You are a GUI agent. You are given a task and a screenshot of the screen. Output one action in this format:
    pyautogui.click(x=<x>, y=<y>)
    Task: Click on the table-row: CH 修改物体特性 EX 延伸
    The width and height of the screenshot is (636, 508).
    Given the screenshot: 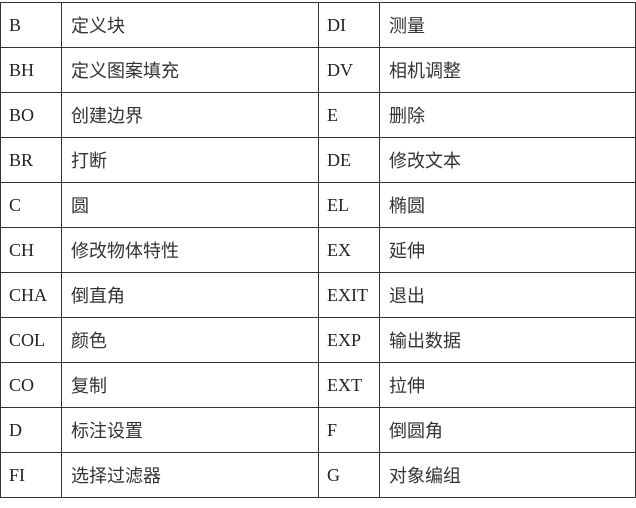 What is the action you would take?
    pyautogui.click(x=318, y=250)
    